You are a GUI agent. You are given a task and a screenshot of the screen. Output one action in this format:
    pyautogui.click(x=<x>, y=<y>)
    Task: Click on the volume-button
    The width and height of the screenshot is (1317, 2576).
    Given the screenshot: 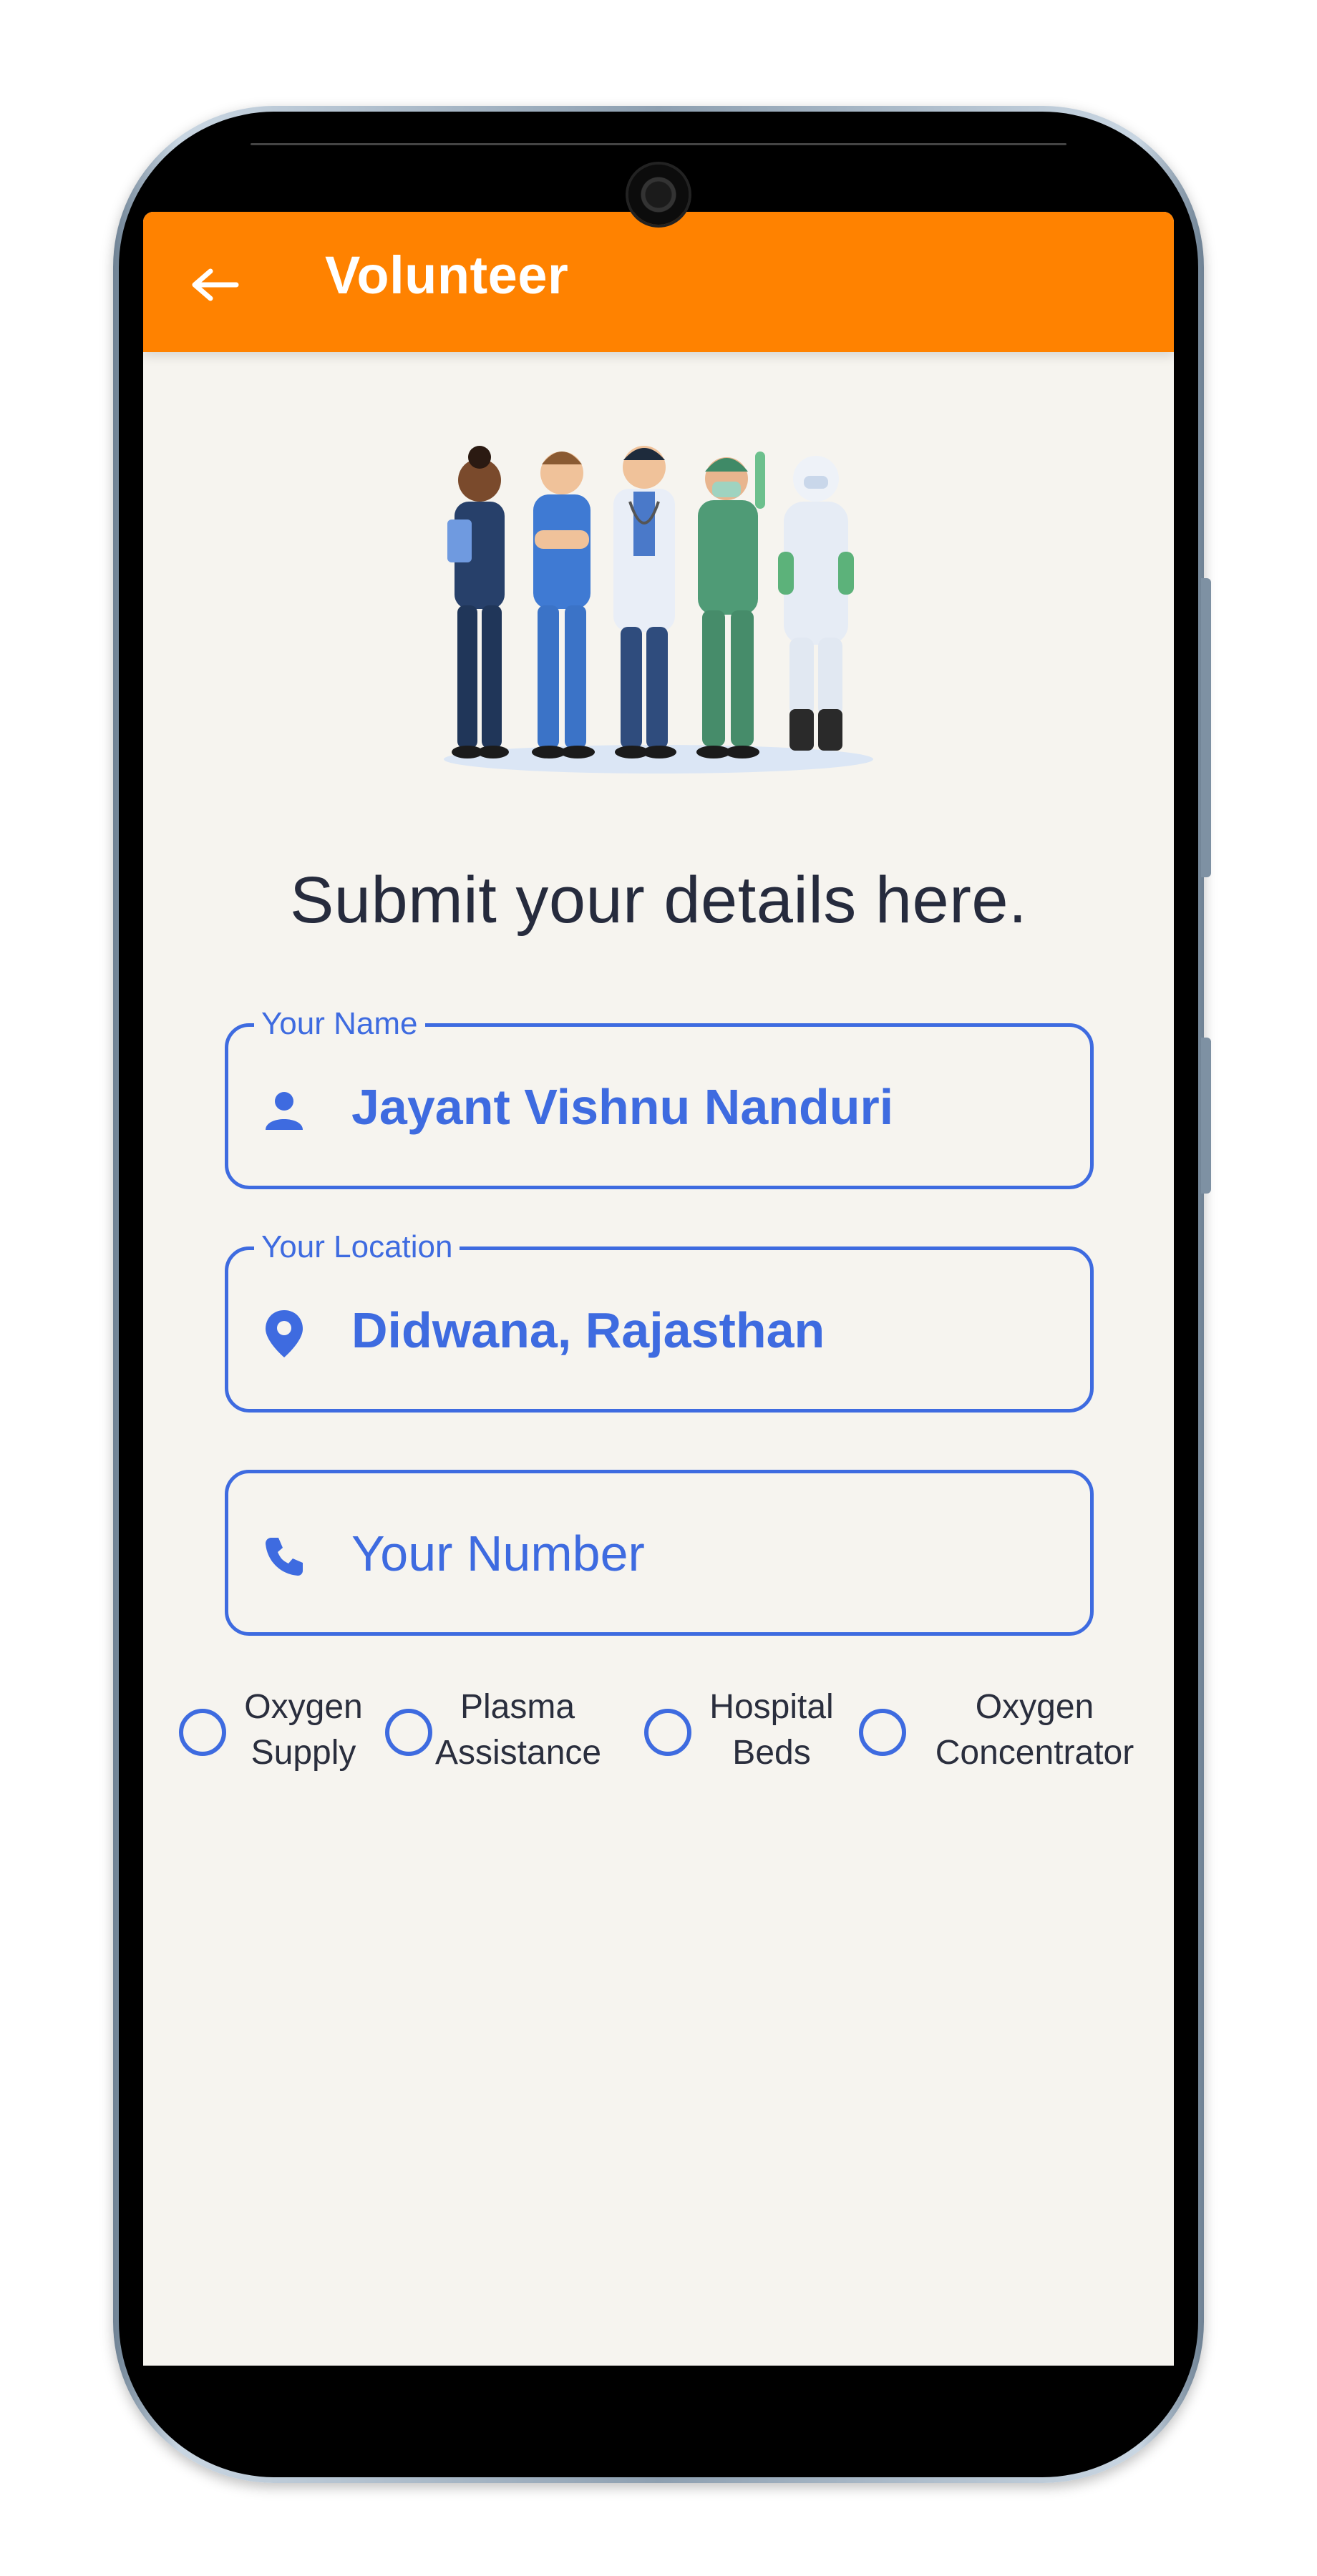 What is the action you would take?
    pyautogui.click(x=1206, y=727)
    